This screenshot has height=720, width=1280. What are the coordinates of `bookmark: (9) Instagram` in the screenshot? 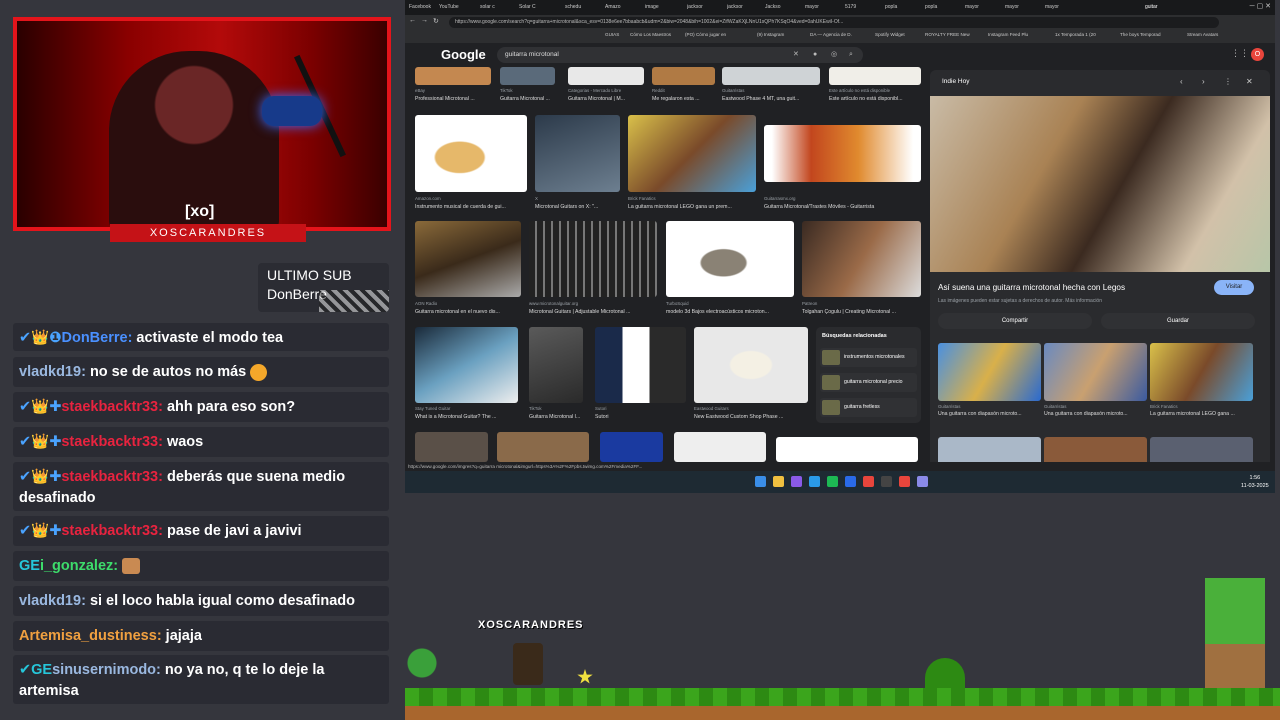 It's located at (770, 34).